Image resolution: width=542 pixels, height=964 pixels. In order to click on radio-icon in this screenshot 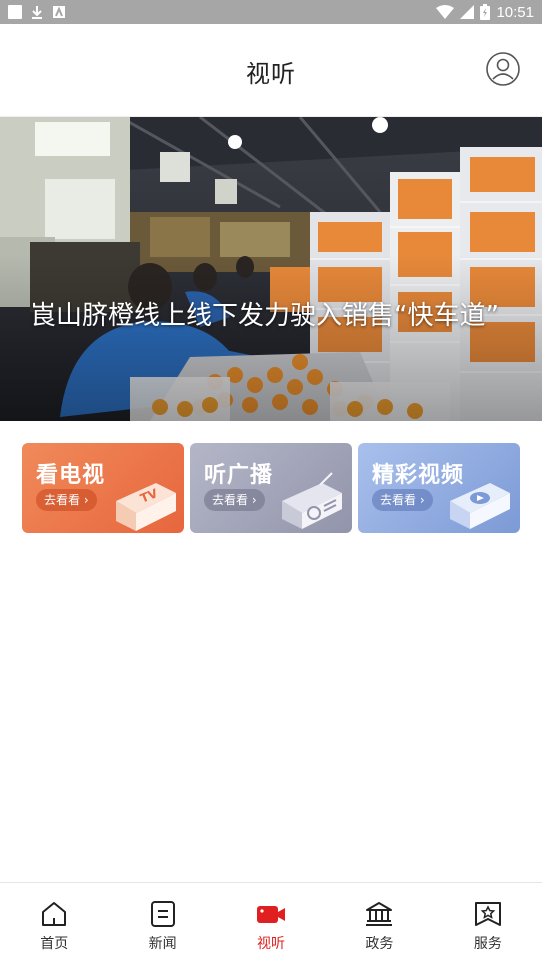, I will do `click(312, 500)`.